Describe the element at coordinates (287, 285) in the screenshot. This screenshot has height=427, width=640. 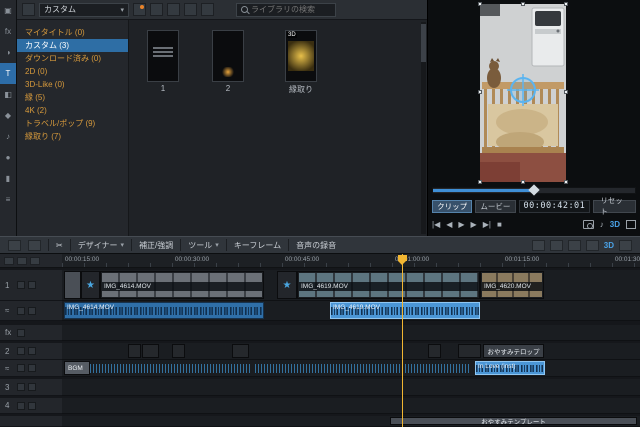
I see `transition-clip: ★` at that location.